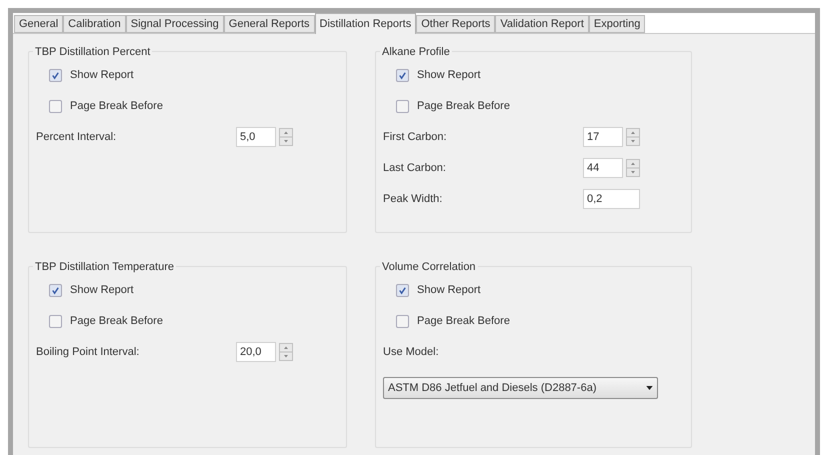 Image resolution: width=824 pixels, height=455 pixels. I want to click on input-field: 0,2, so click(611, 199).